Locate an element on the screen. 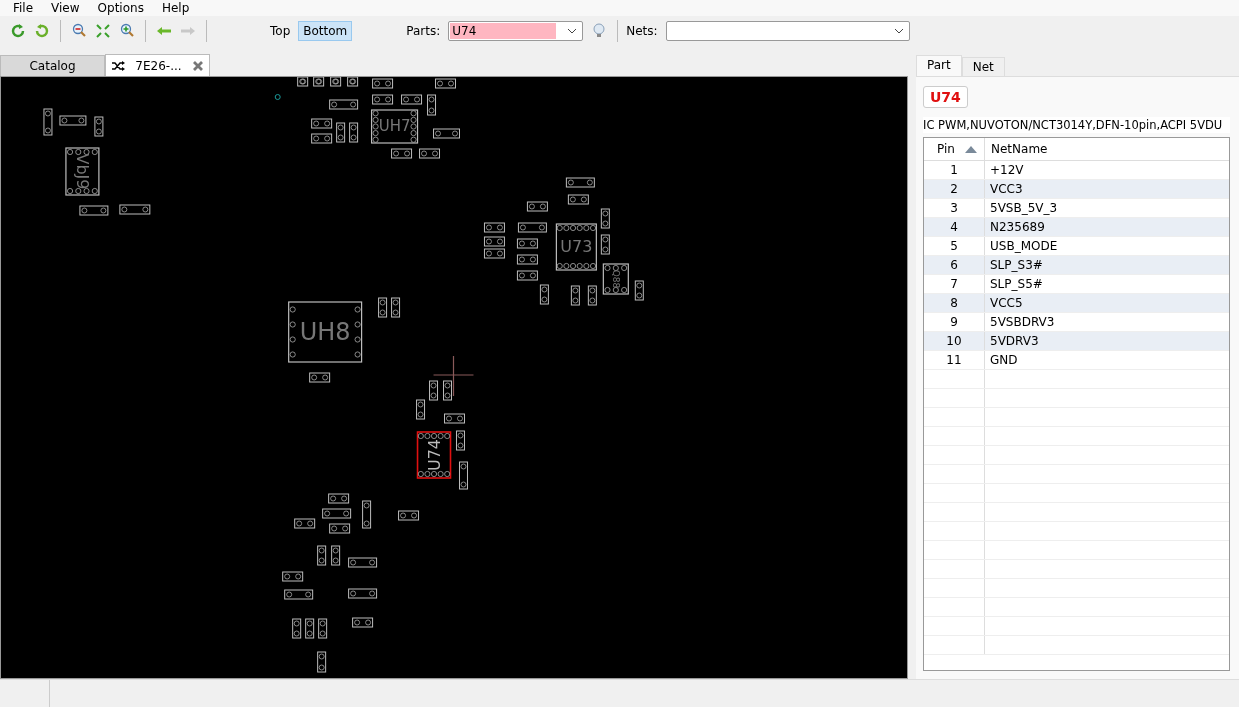 The width and height of the screenshot is (1239, 707). tab-label: Catalog is located at coordinates (52, 66).